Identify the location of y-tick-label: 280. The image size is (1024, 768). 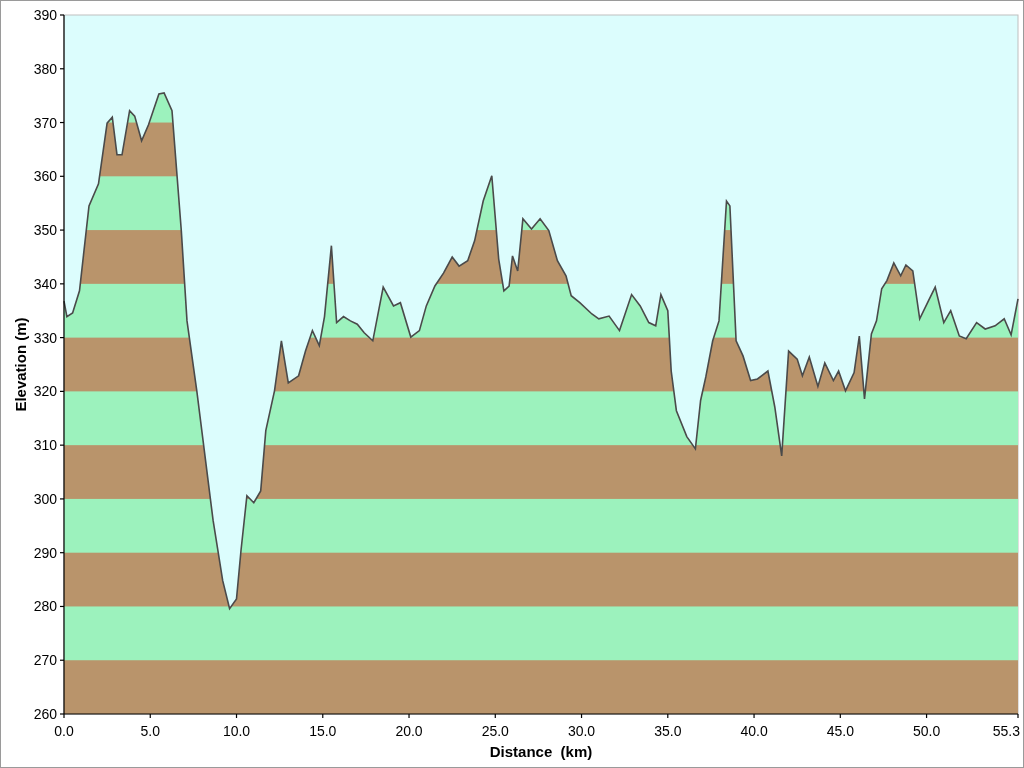
(45, 606).